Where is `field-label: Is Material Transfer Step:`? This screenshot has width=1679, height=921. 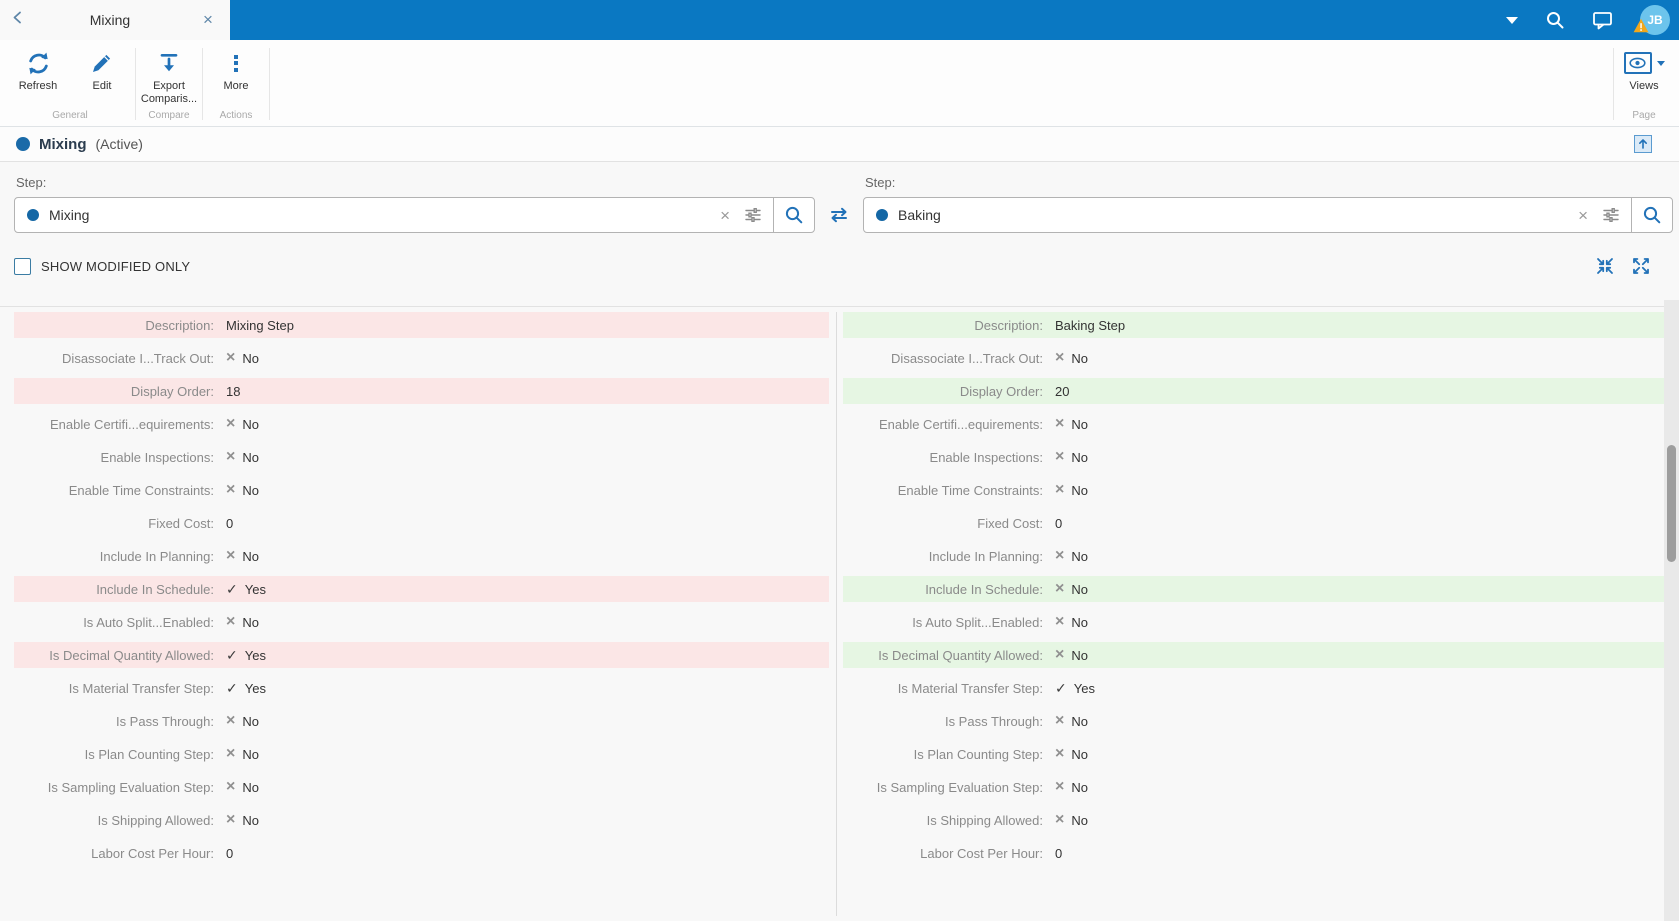
field-label: Is Material Transfer Step: is located at coordinates (141, 688).